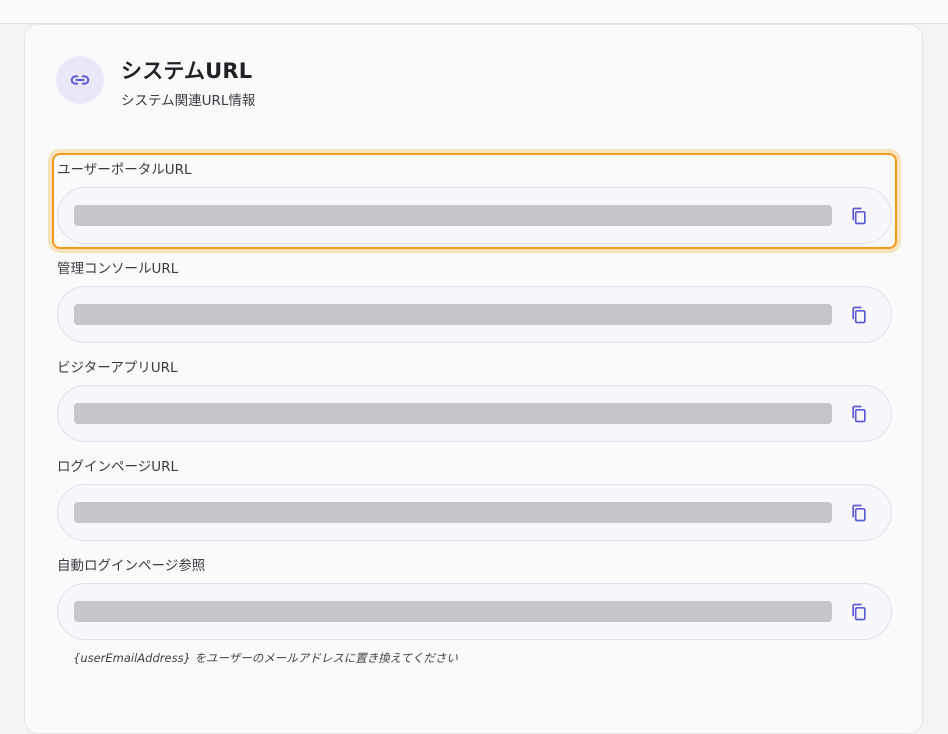 The width and height of the screenshot is (948, 734). I want to click on auto-login-page-field, so click(474, 611).